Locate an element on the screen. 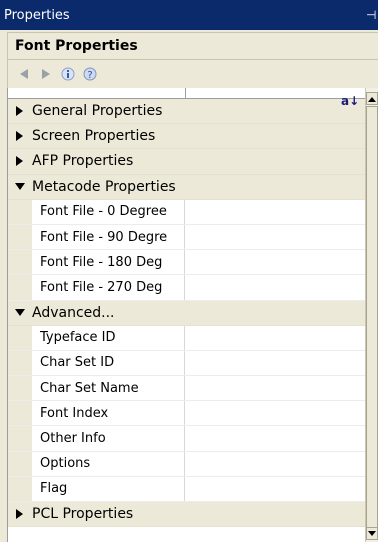 This screenshot has width=378, height=542. pin-icon: ⊣ is located at coordinates (372, 15).